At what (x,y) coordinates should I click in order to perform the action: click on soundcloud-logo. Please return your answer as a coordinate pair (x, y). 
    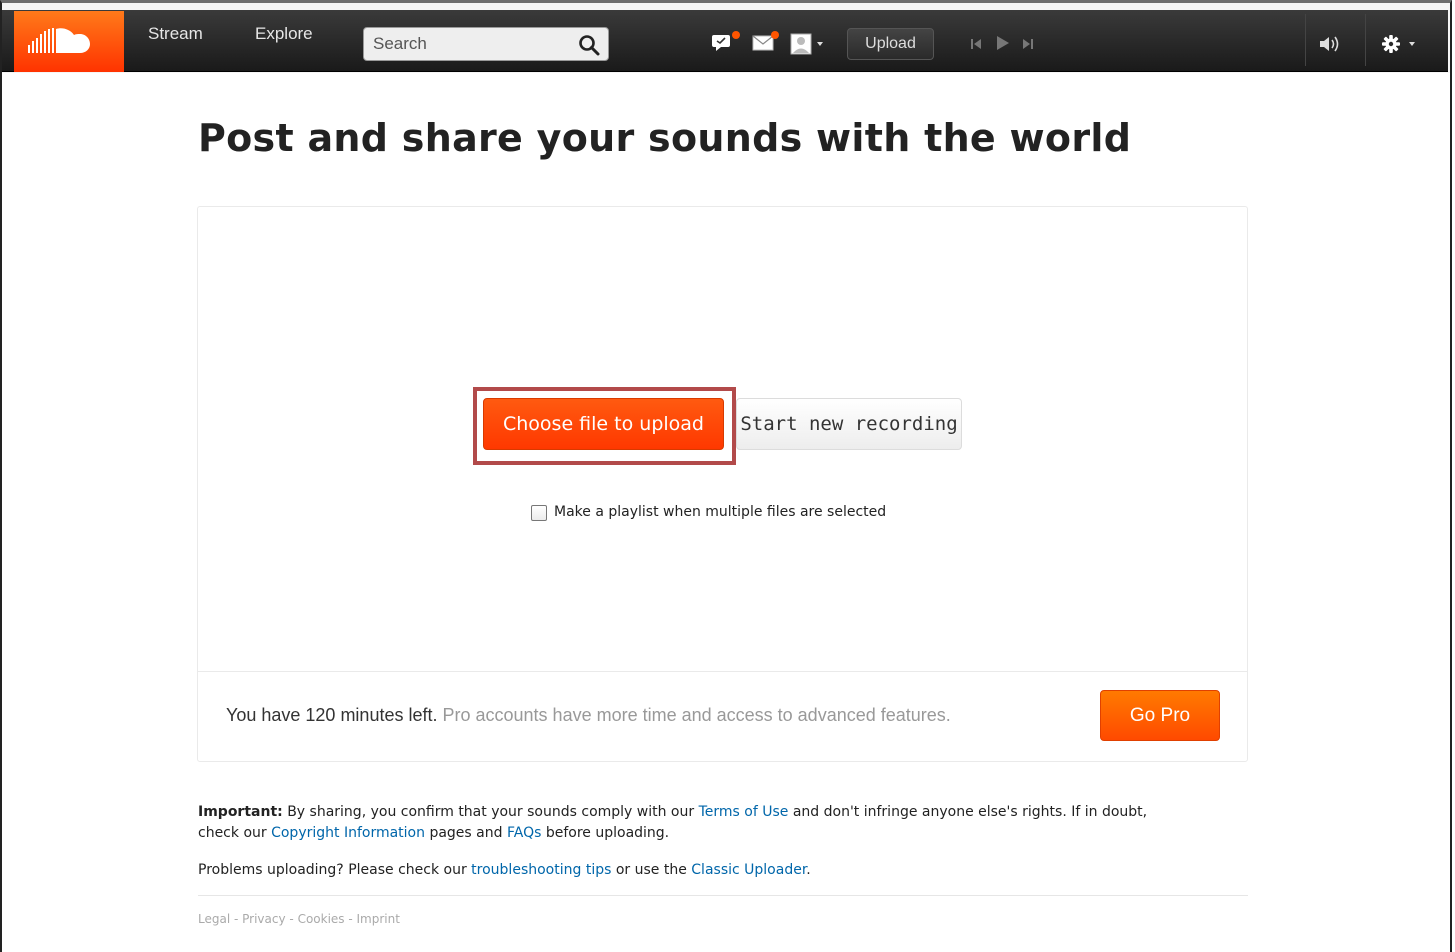
    Looking at the image, I should click on (69, 41).